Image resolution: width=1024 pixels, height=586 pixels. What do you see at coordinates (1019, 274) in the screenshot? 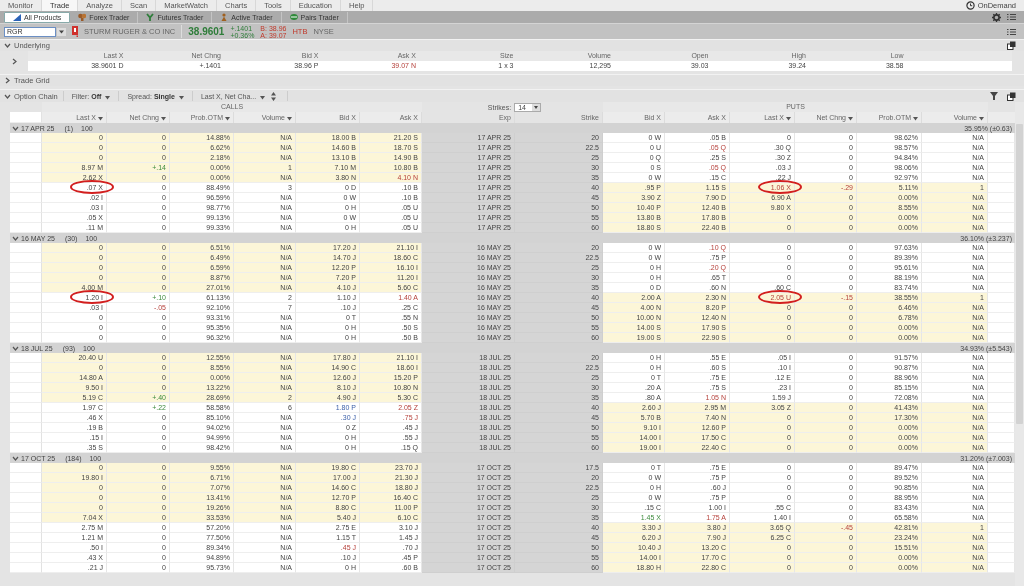
I see `scrollbar-thumb` at bounding box center [1019, 274].